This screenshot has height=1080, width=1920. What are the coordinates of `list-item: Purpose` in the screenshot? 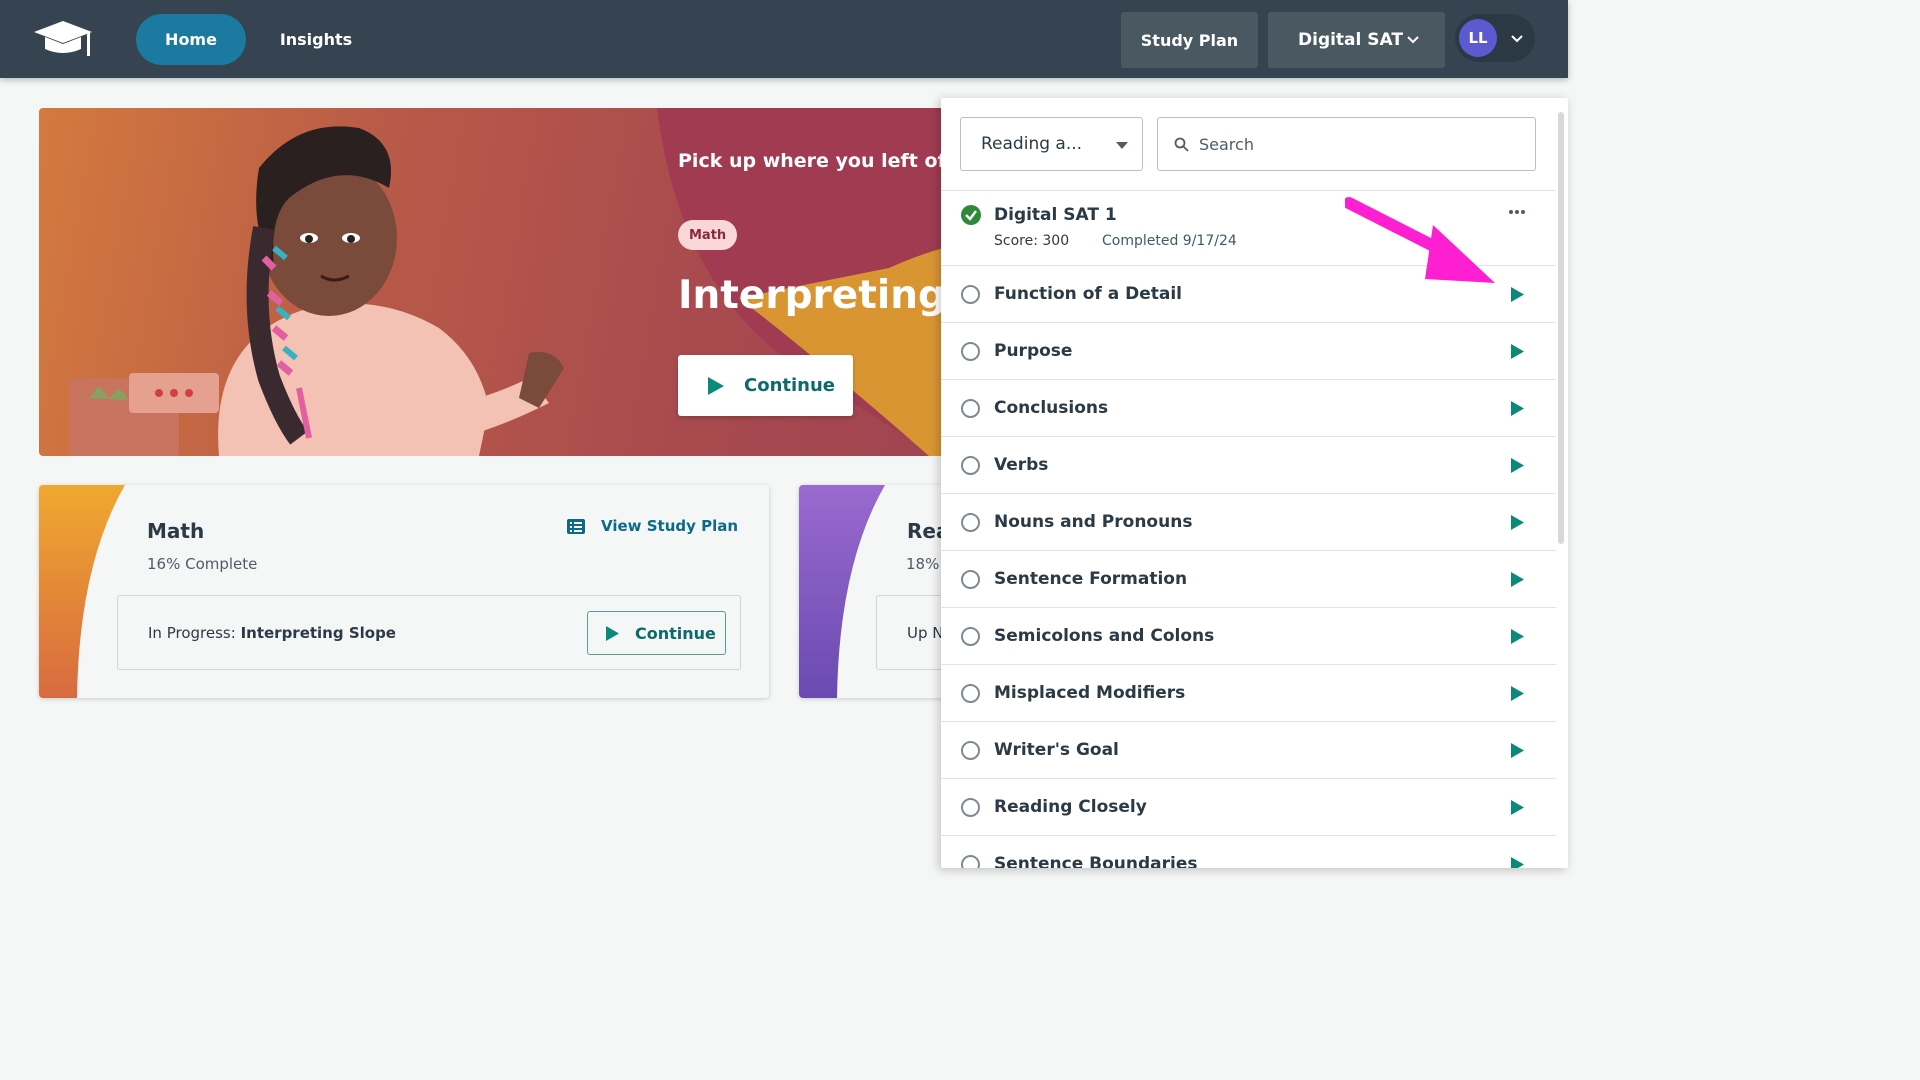 It's located at (1248, 350).